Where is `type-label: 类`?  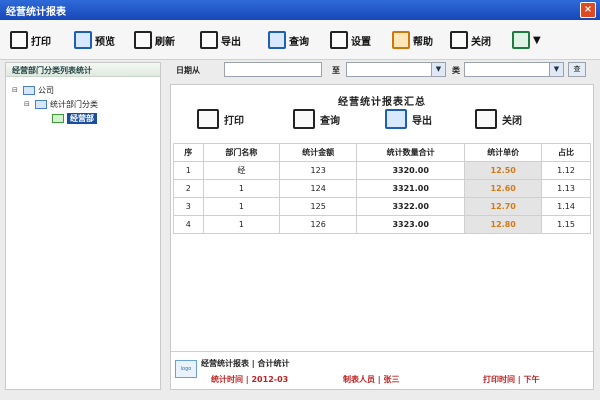
type-label: 类 is located at coordinates (456, 70).